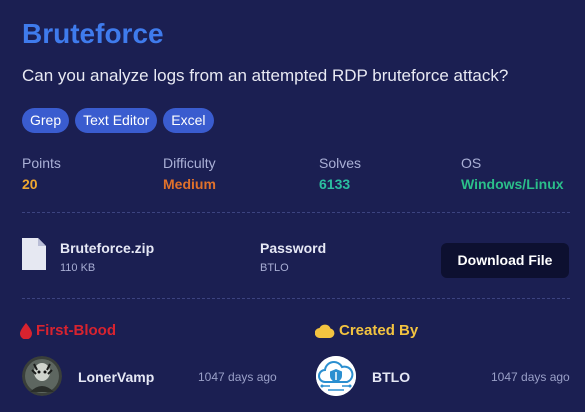 This screenshot has width=585, height=412. What do you see at coordinates (274, 268) in the screenshot?
I see `password-value: BTLO` at bounding box center [274, 268].